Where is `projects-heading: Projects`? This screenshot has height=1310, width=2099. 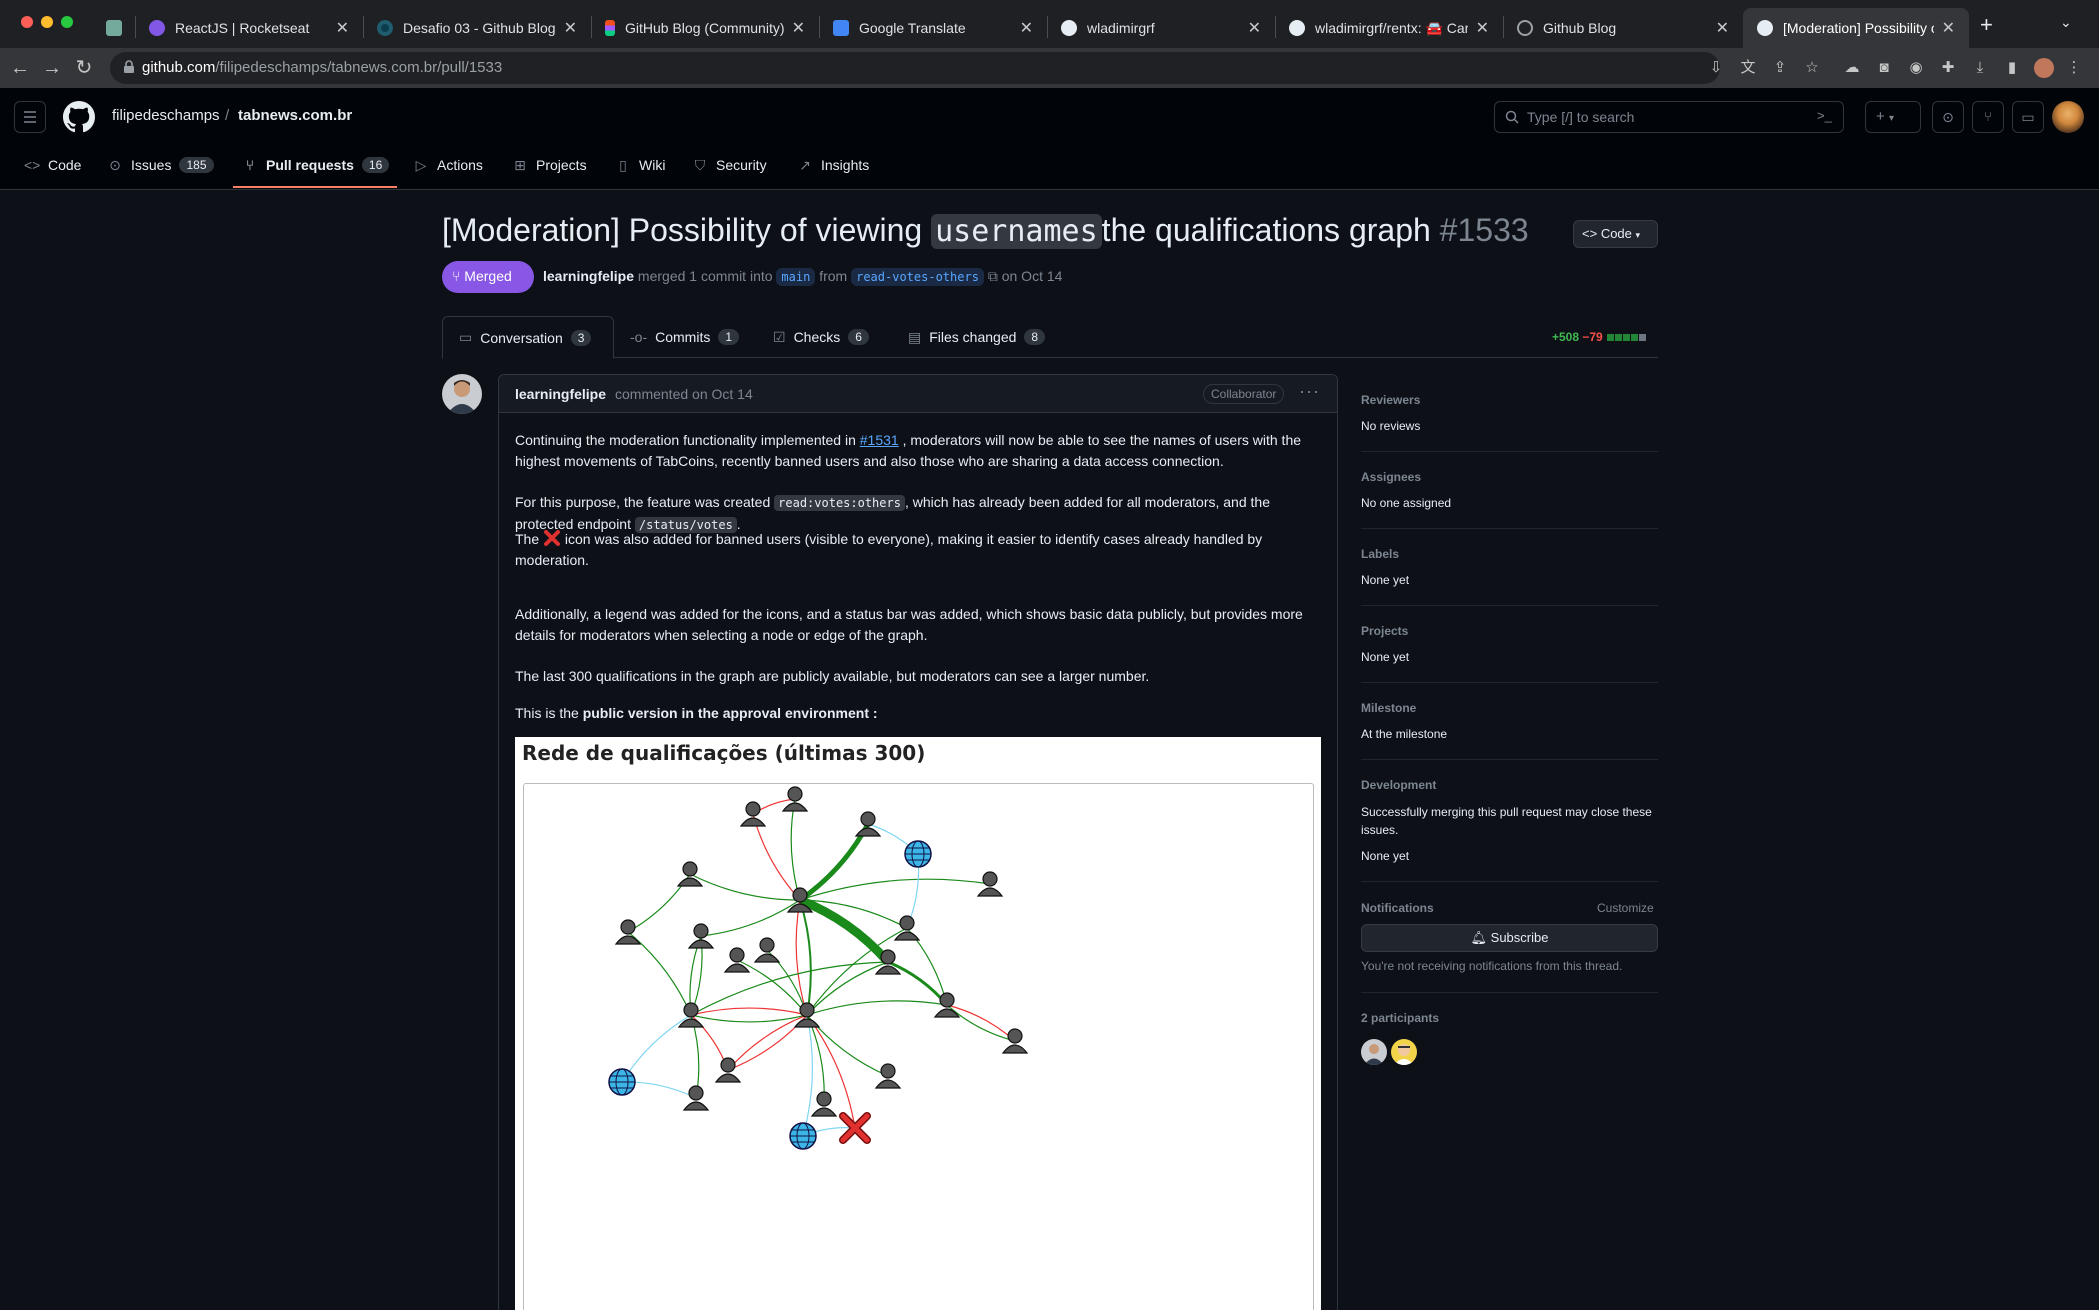
projects-heading: Projects is located at coordinates (1384, 631).